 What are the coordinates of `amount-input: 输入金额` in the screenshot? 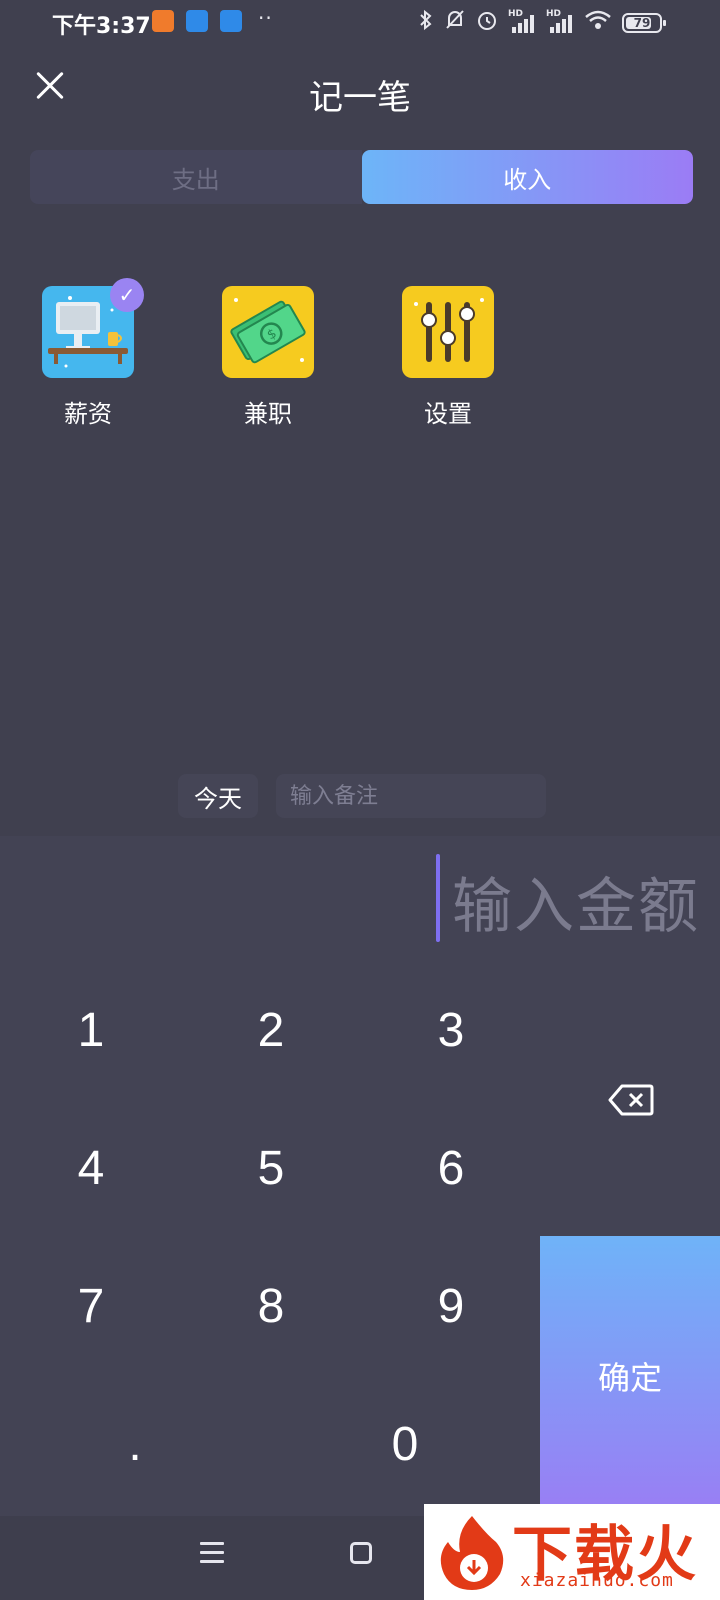 It's located at (576, 901).